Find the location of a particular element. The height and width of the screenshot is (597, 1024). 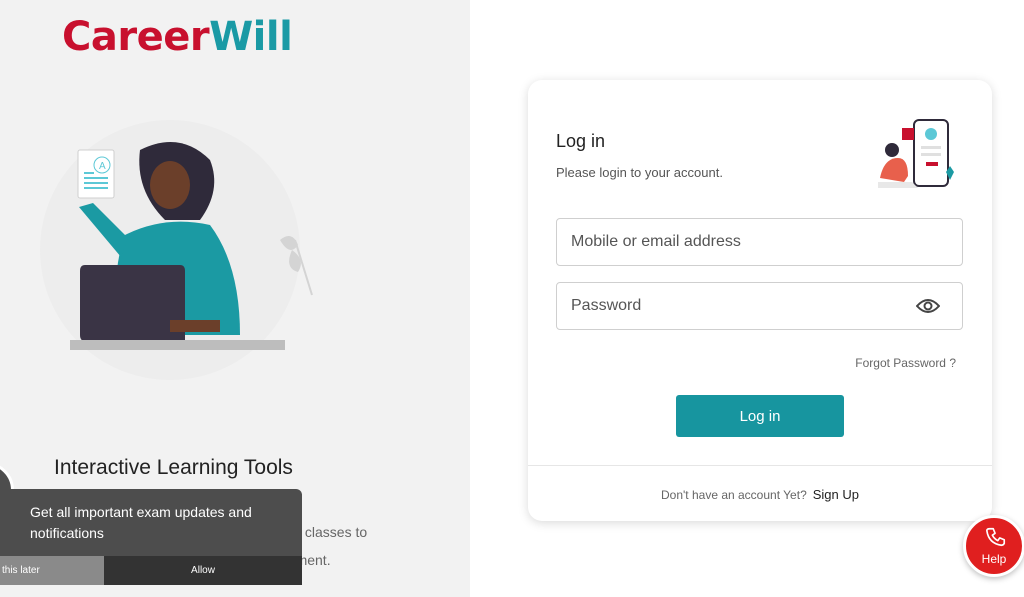

login-illustration is located at coordinates (916, 153).